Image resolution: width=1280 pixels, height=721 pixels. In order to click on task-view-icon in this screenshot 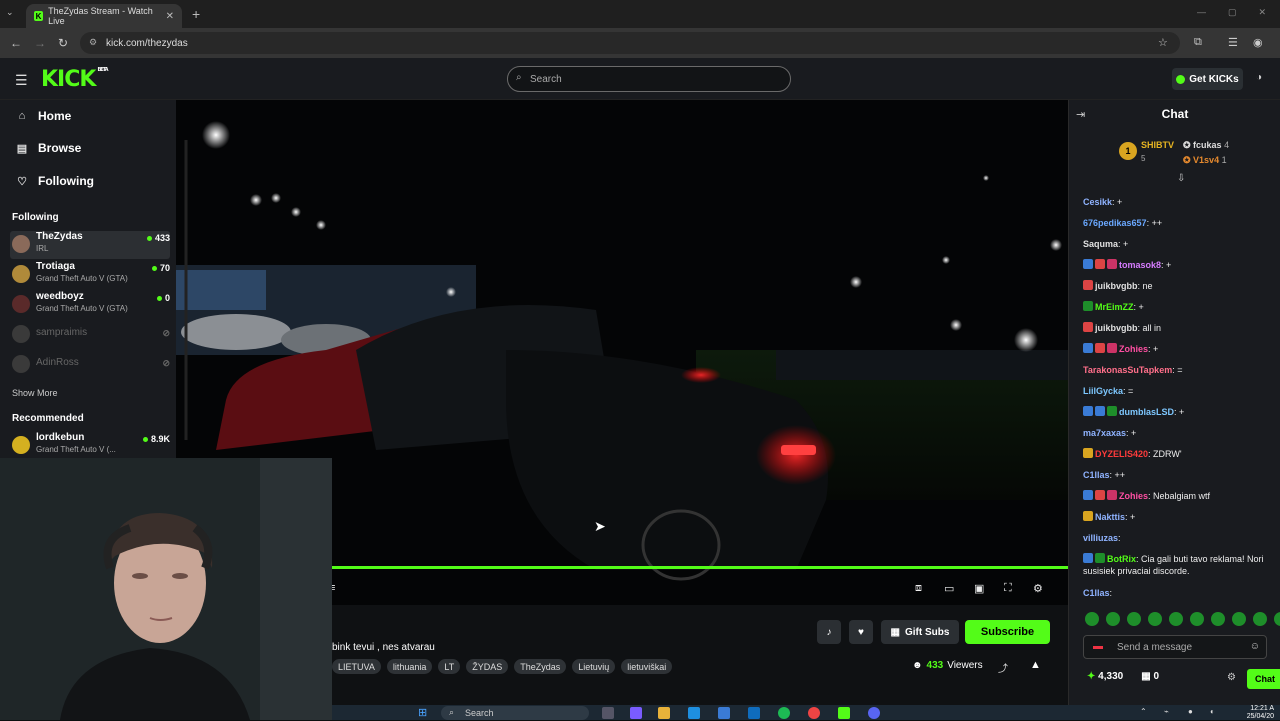, I will do `click(608, 713)`.